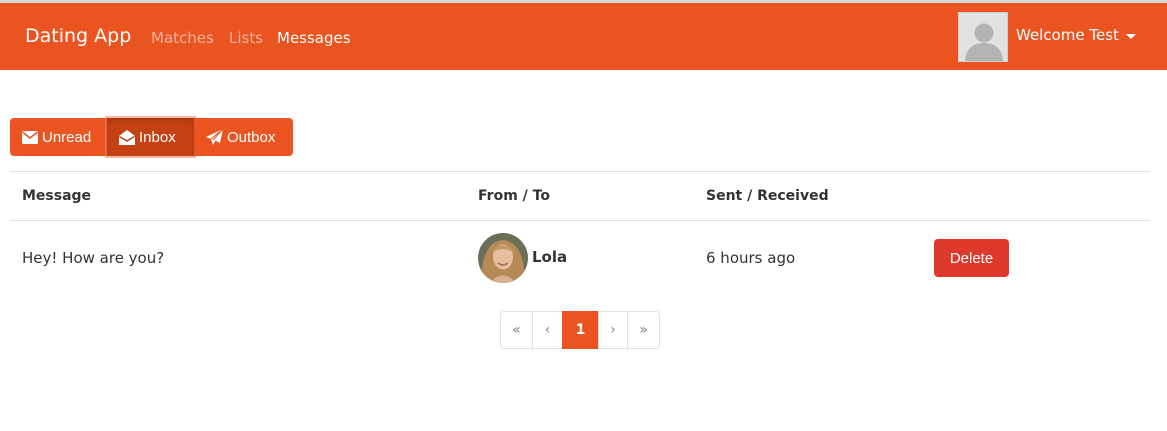 The image size is (1167, 431). What do you see at coordinates (547, 330) in the screenshot?
I see `pagination-prev: ‹` at bounding box center [547, 330].